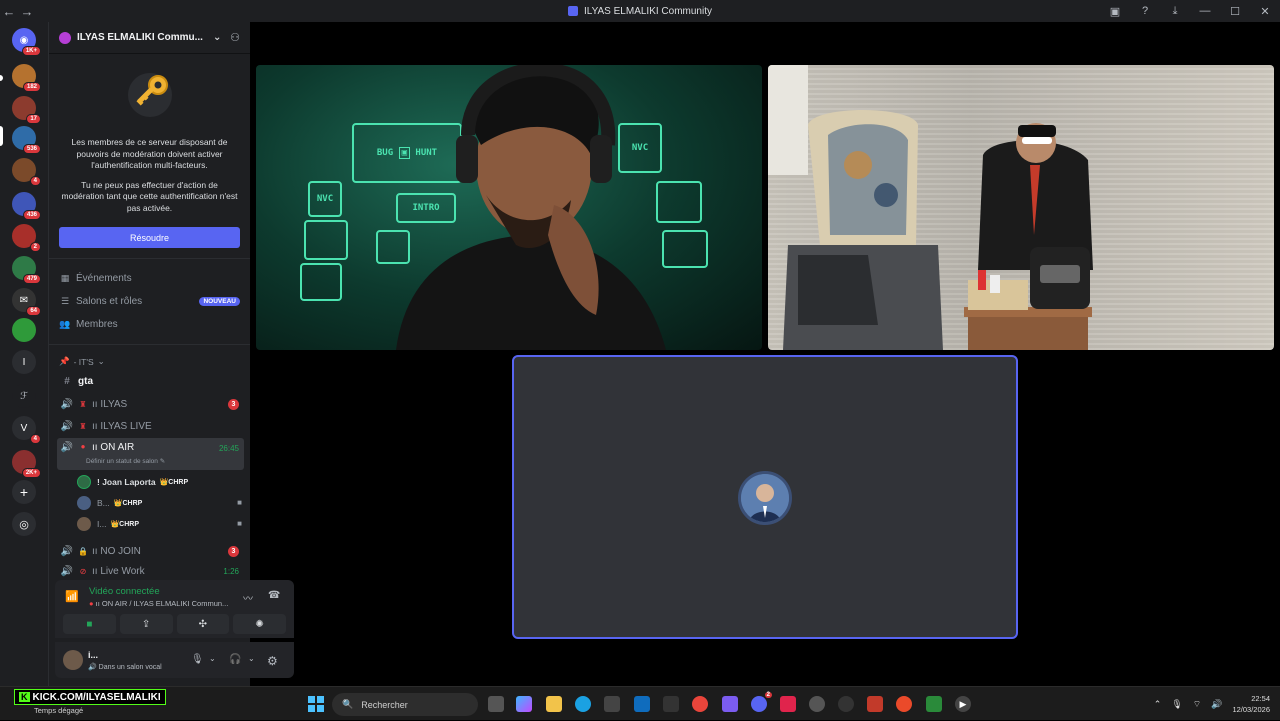 The height and width of the screenshot is (721, 1280). I want to click on channel-status-text: Définir un statut de salon, so click(122, 461).